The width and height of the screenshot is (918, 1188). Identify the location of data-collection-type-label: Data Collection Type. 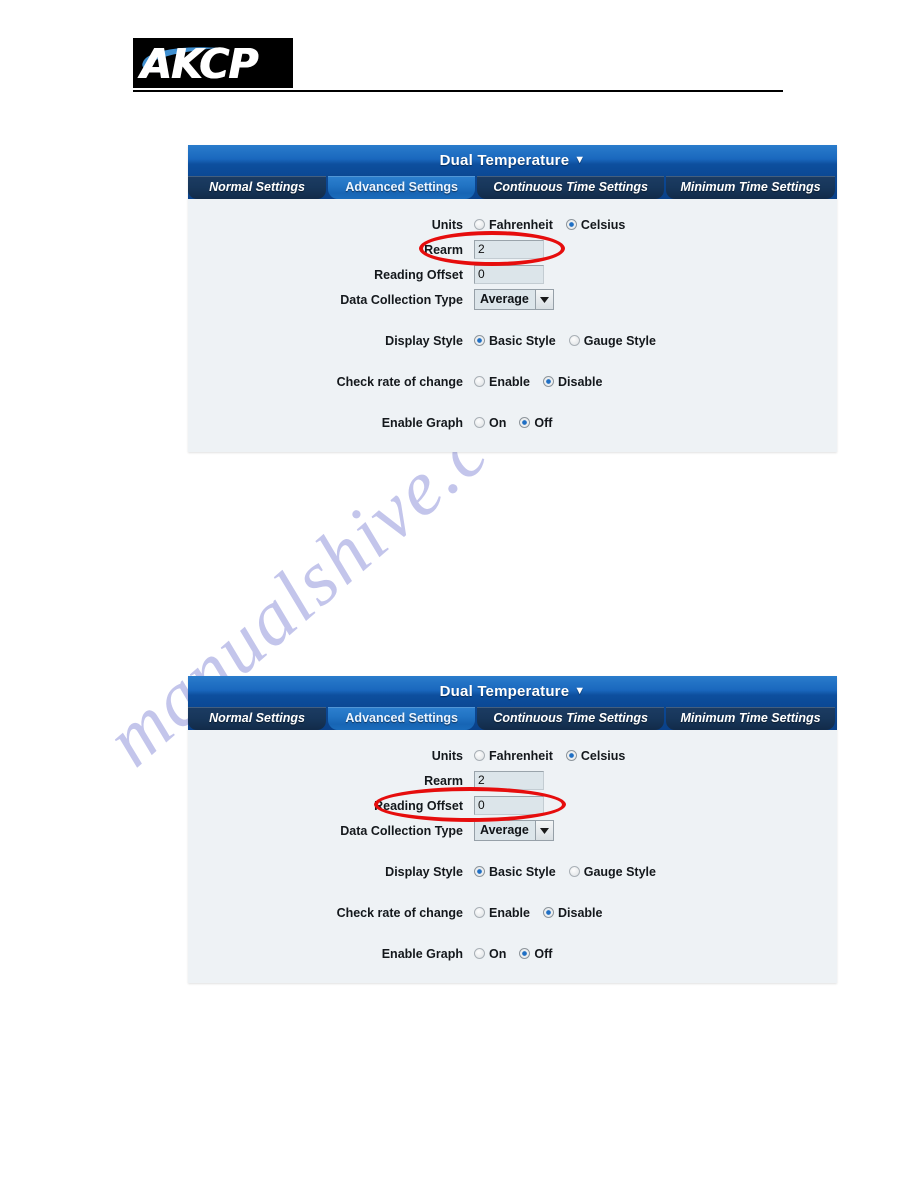
(401, 830).